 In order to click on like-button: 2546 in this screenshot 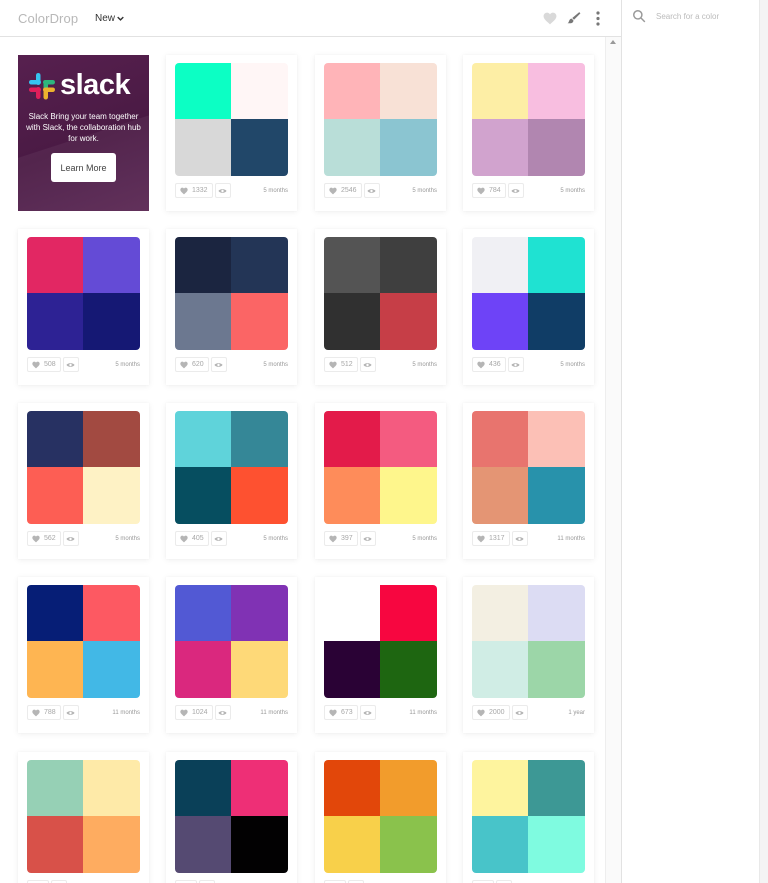, I will do `click(343, 190)`.